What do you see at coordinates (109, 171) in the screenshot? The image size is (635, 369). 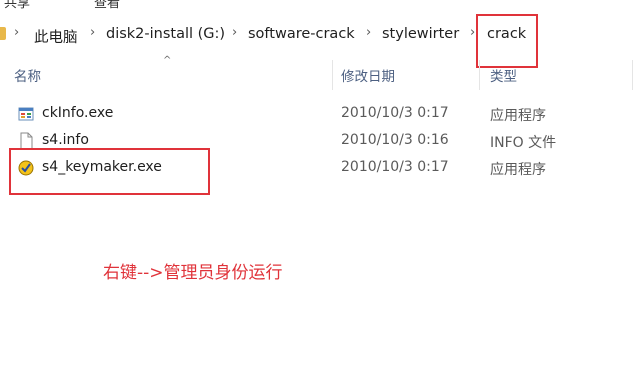 I see `highlight-box-keymaker` at bounding box center [109, 171].